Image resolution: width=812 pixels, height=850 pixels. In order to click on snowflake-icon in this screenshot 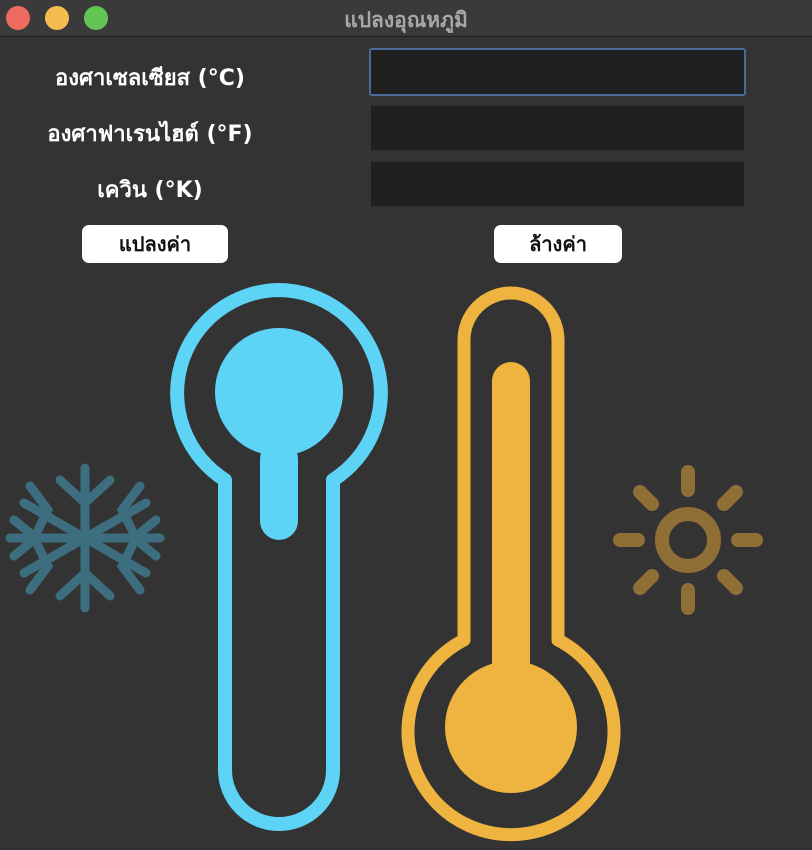, I will do `click(85, 538)`.